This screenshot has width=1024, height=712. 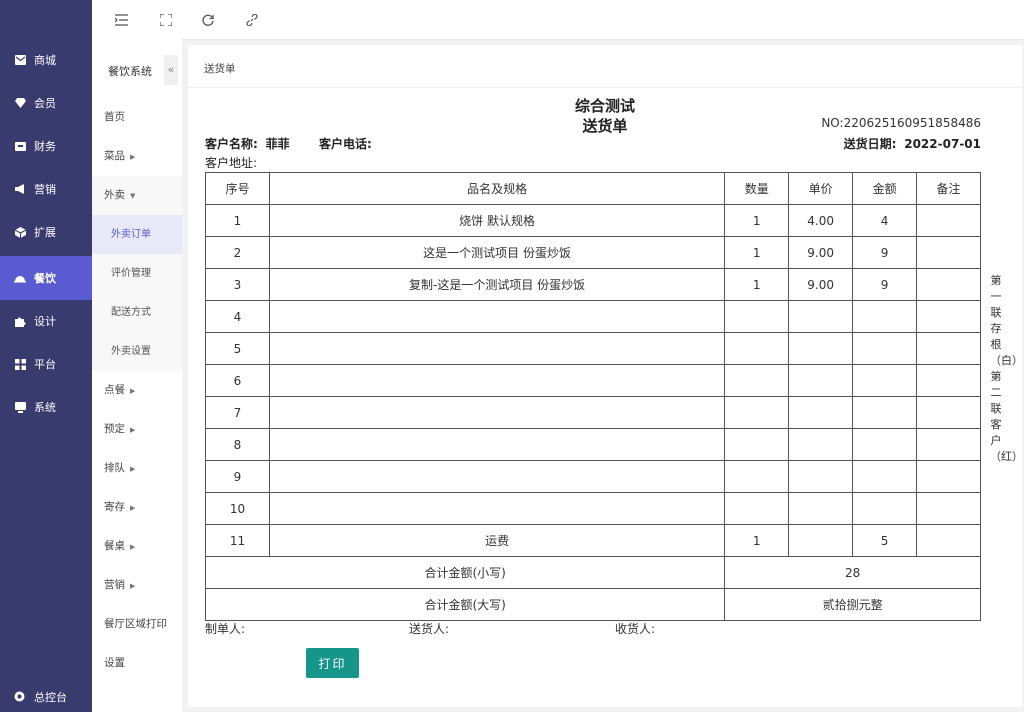 I want to click on nav-item-mall: 商城, so click(x=46, y=60).